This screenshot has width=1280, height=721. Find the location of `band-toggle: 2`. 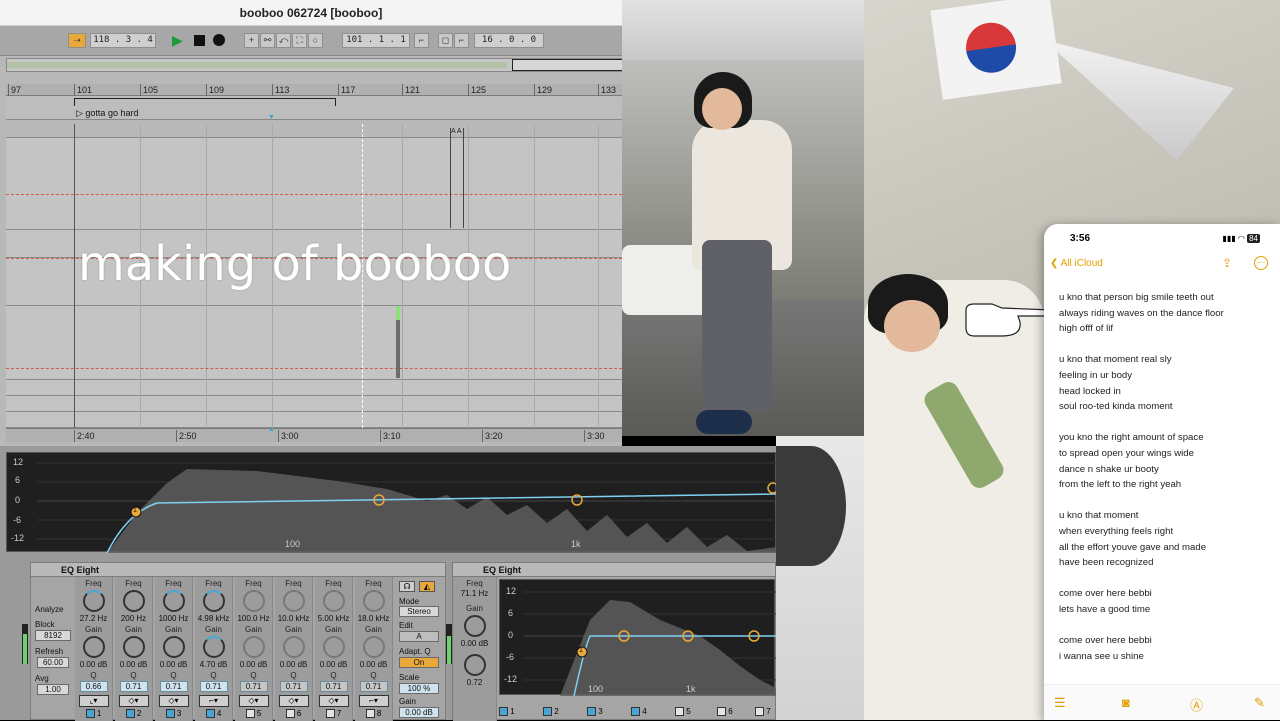

band-toggle: 2 is located at coordinates (133, 714).